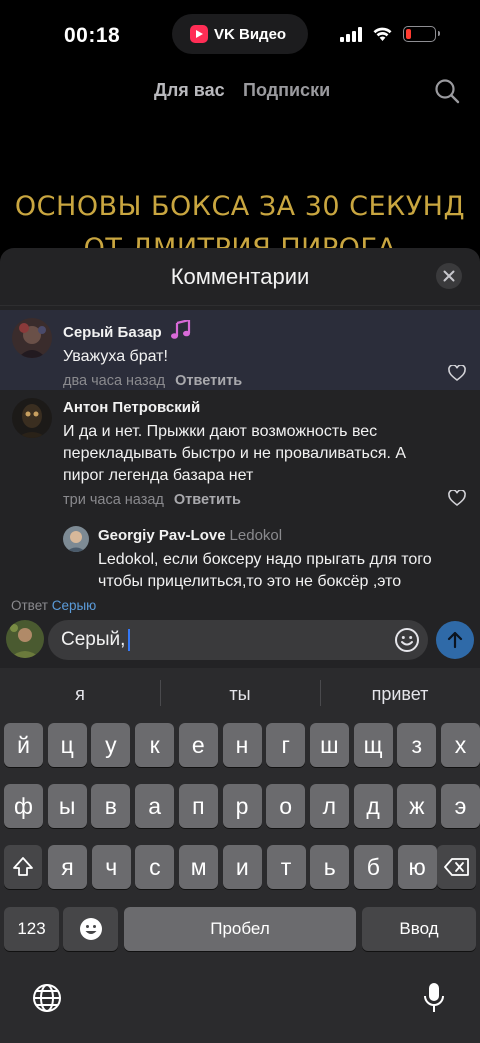 This screenshot has height=1043, width=480. What do you see at coordinates (129, 640) in the screenshot?
I see `text-caret` at bounding box center [129, 640].